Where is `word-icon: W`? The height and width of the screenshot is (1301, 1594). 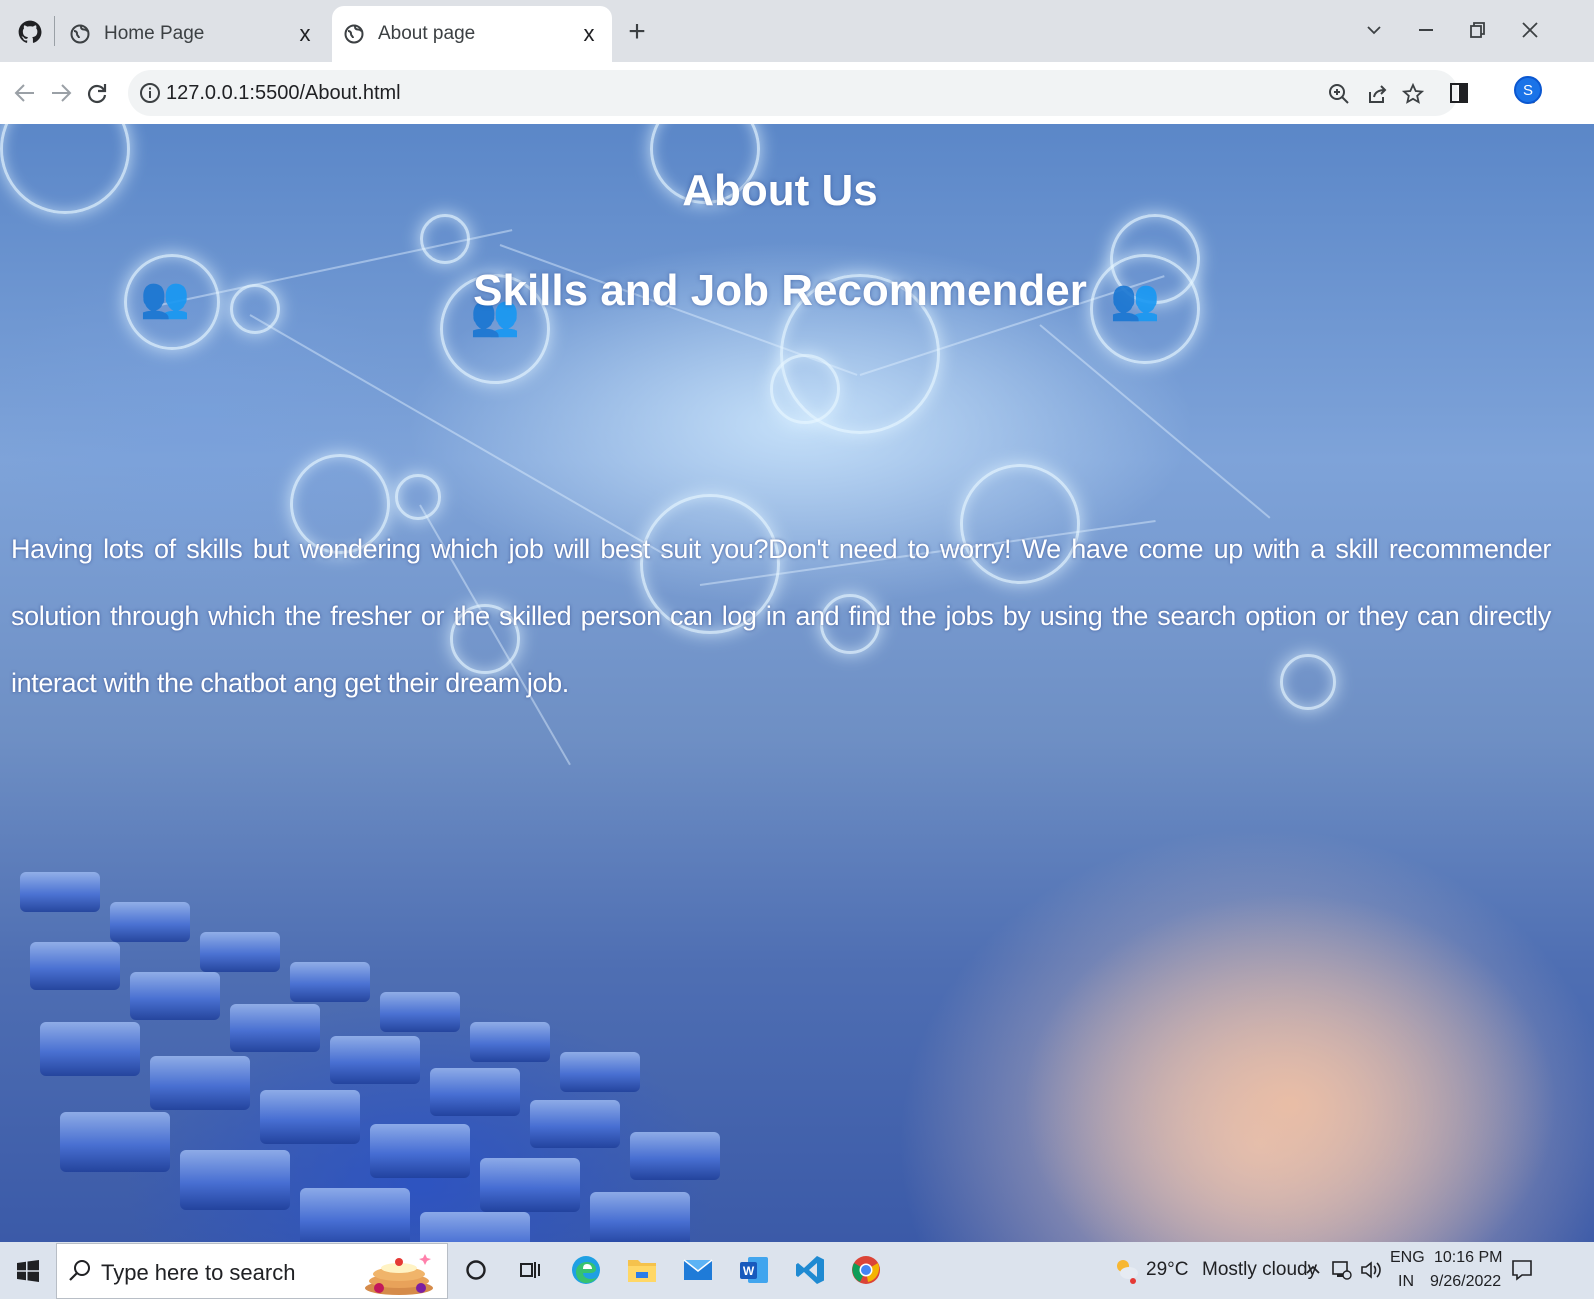
word-icon: W is located at coordinates (754, 1270).